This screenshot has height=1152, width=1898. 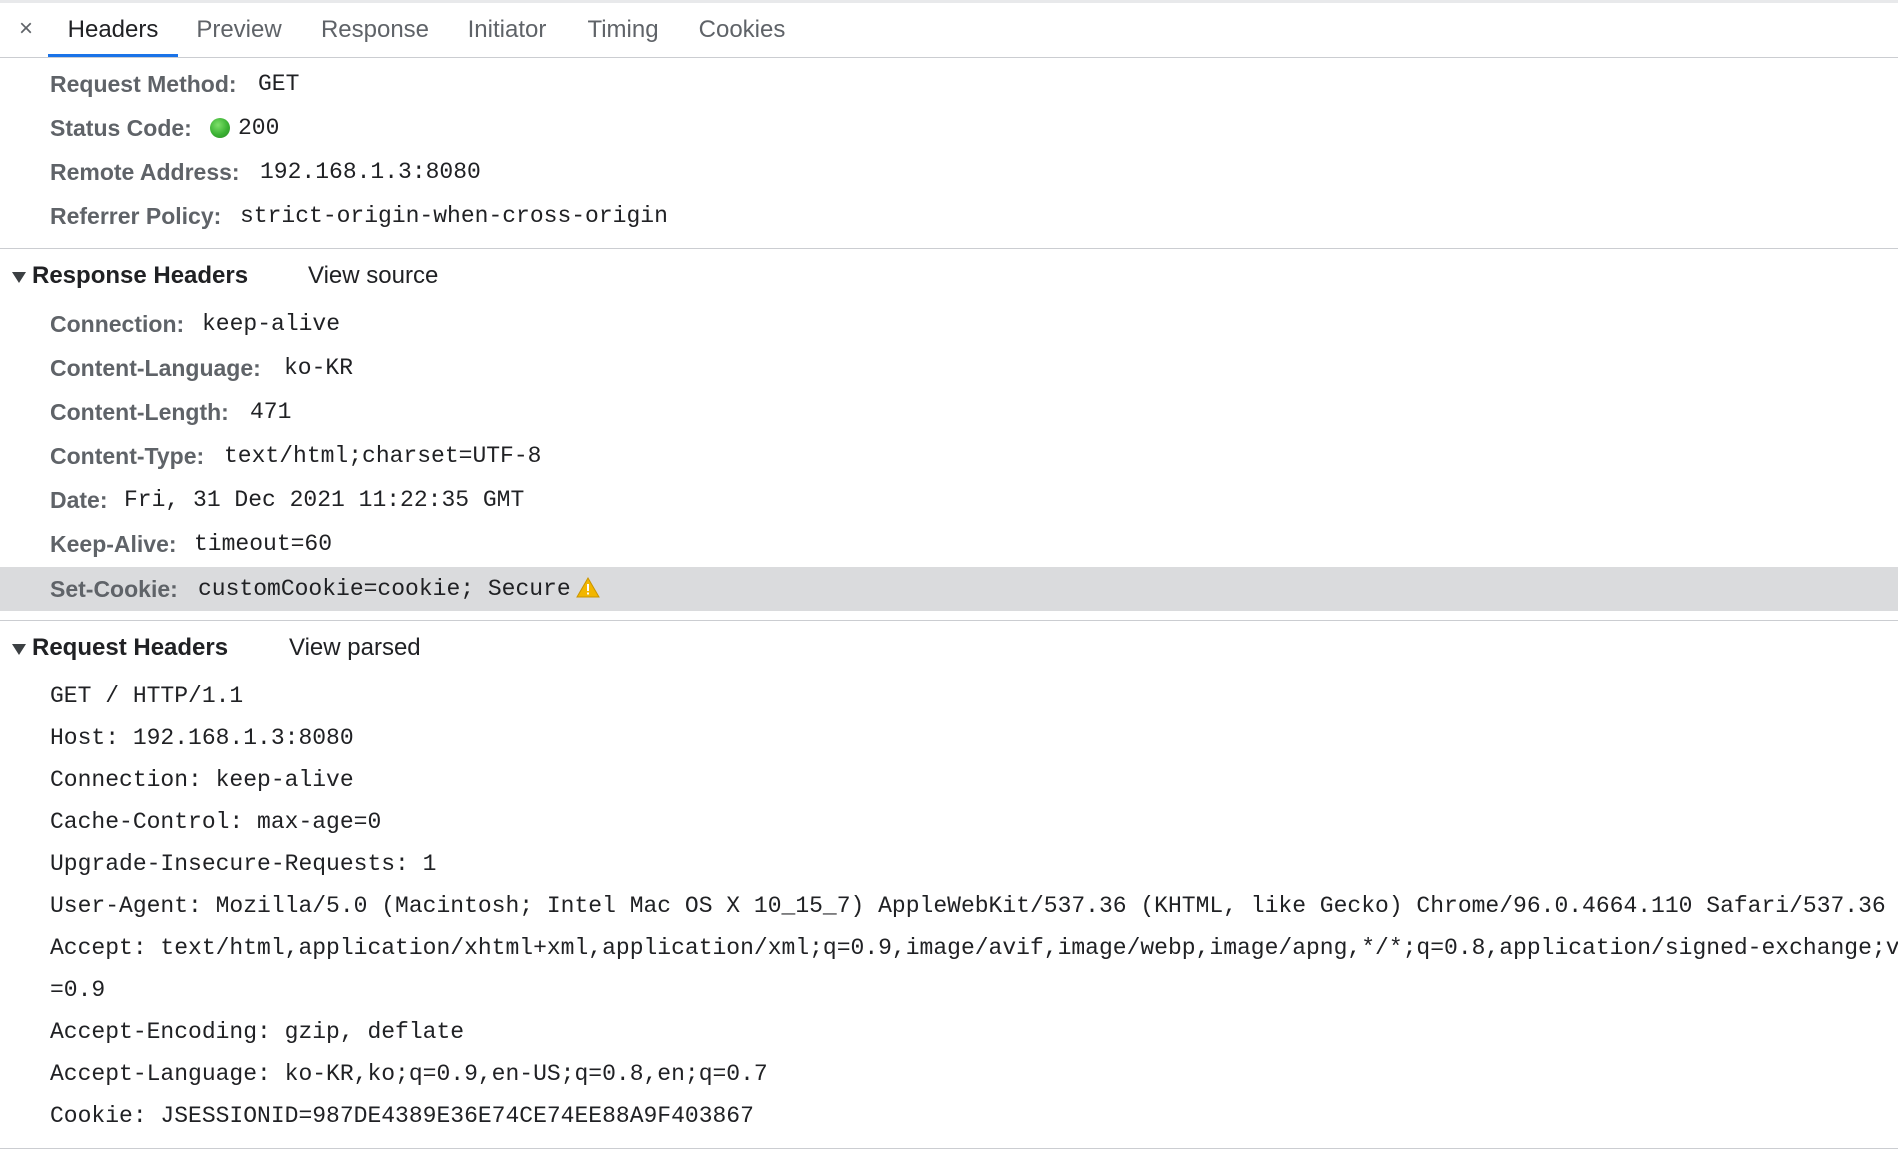 What do you see at coordinates (384, 589) in the screenshot?
I see `header-value: customCookie=cookie; Secure` at bounding box center [384, 589].